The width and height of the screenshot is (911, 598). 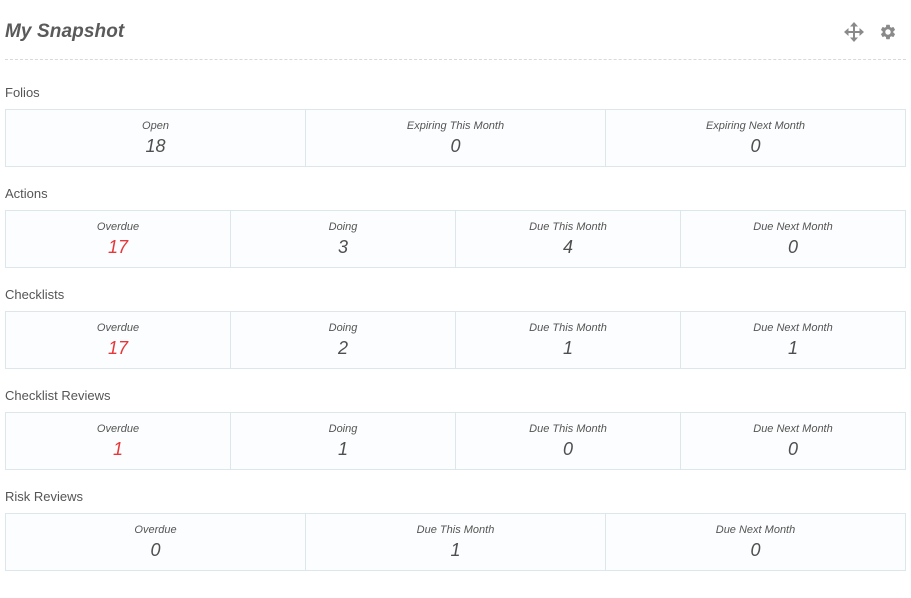 I want to click on section-title-folios: Folios, so click(x=22, y=92).